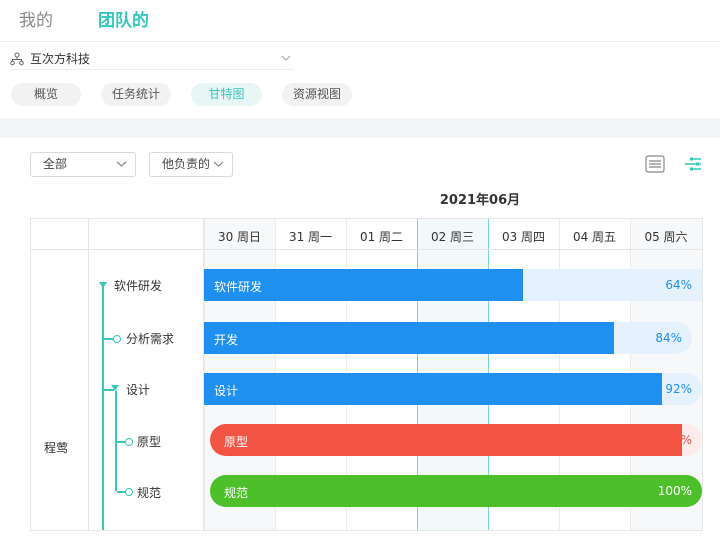 This screenshot has width=720, height=545. What do you see at coordinates (136, 94) in the screenshot?
I see `tab-task-stats: 任务统计` at bounding box center [136, 94].